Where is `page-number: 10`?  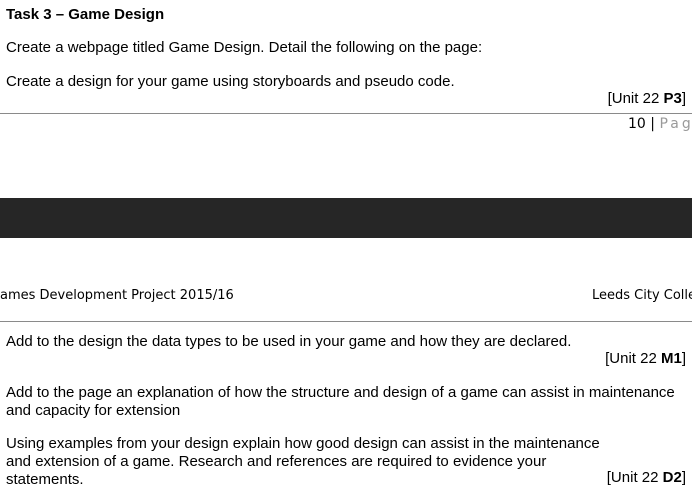 page-number: 10 is located at coordinates (637, 124).